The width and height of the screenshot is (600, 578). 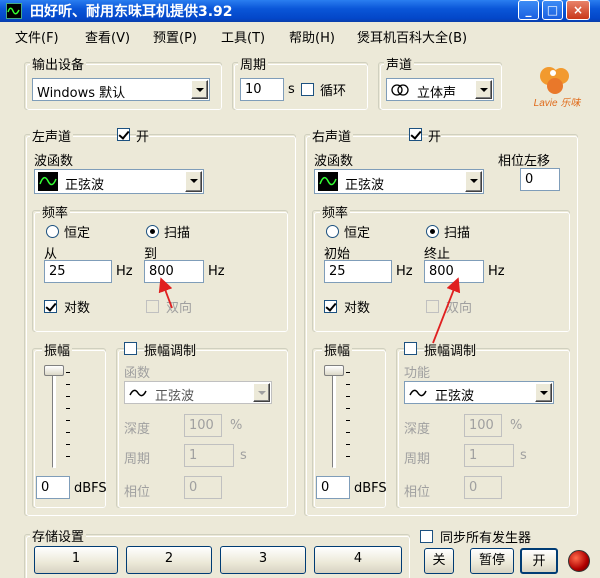 I want to click on sync-label: 同步所有发生器, so click(x=486, y=538).